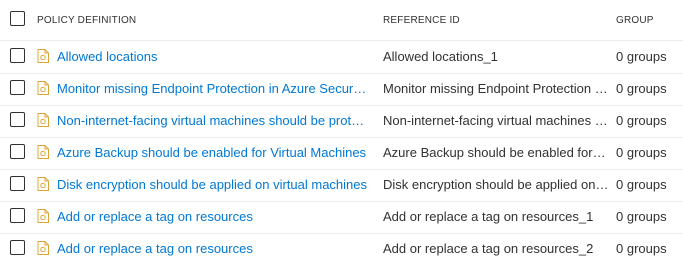  What do you see at coordinates (440, 56) in the screenshot?
I see `reference-id-cell: Allowed locations_1` at bounding box center [440, 56].